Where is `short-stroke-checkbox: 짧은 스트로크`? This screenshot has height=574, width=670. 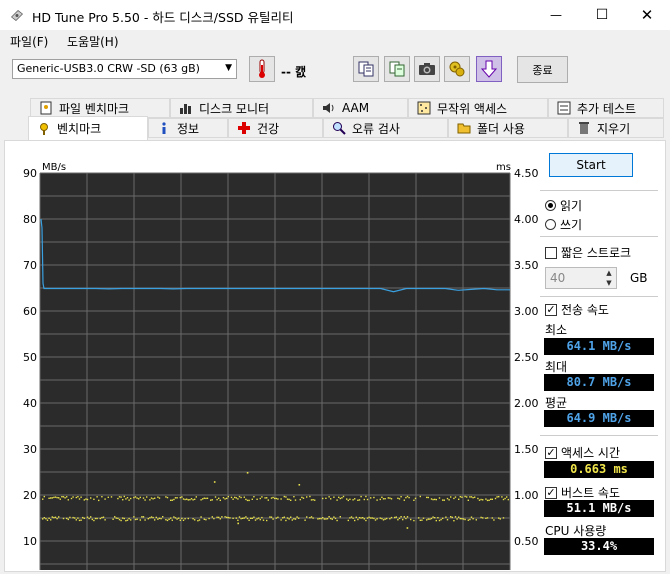 short-stroke-checkbox: 짧은 스트로크 is located at coordinates (588, 252).